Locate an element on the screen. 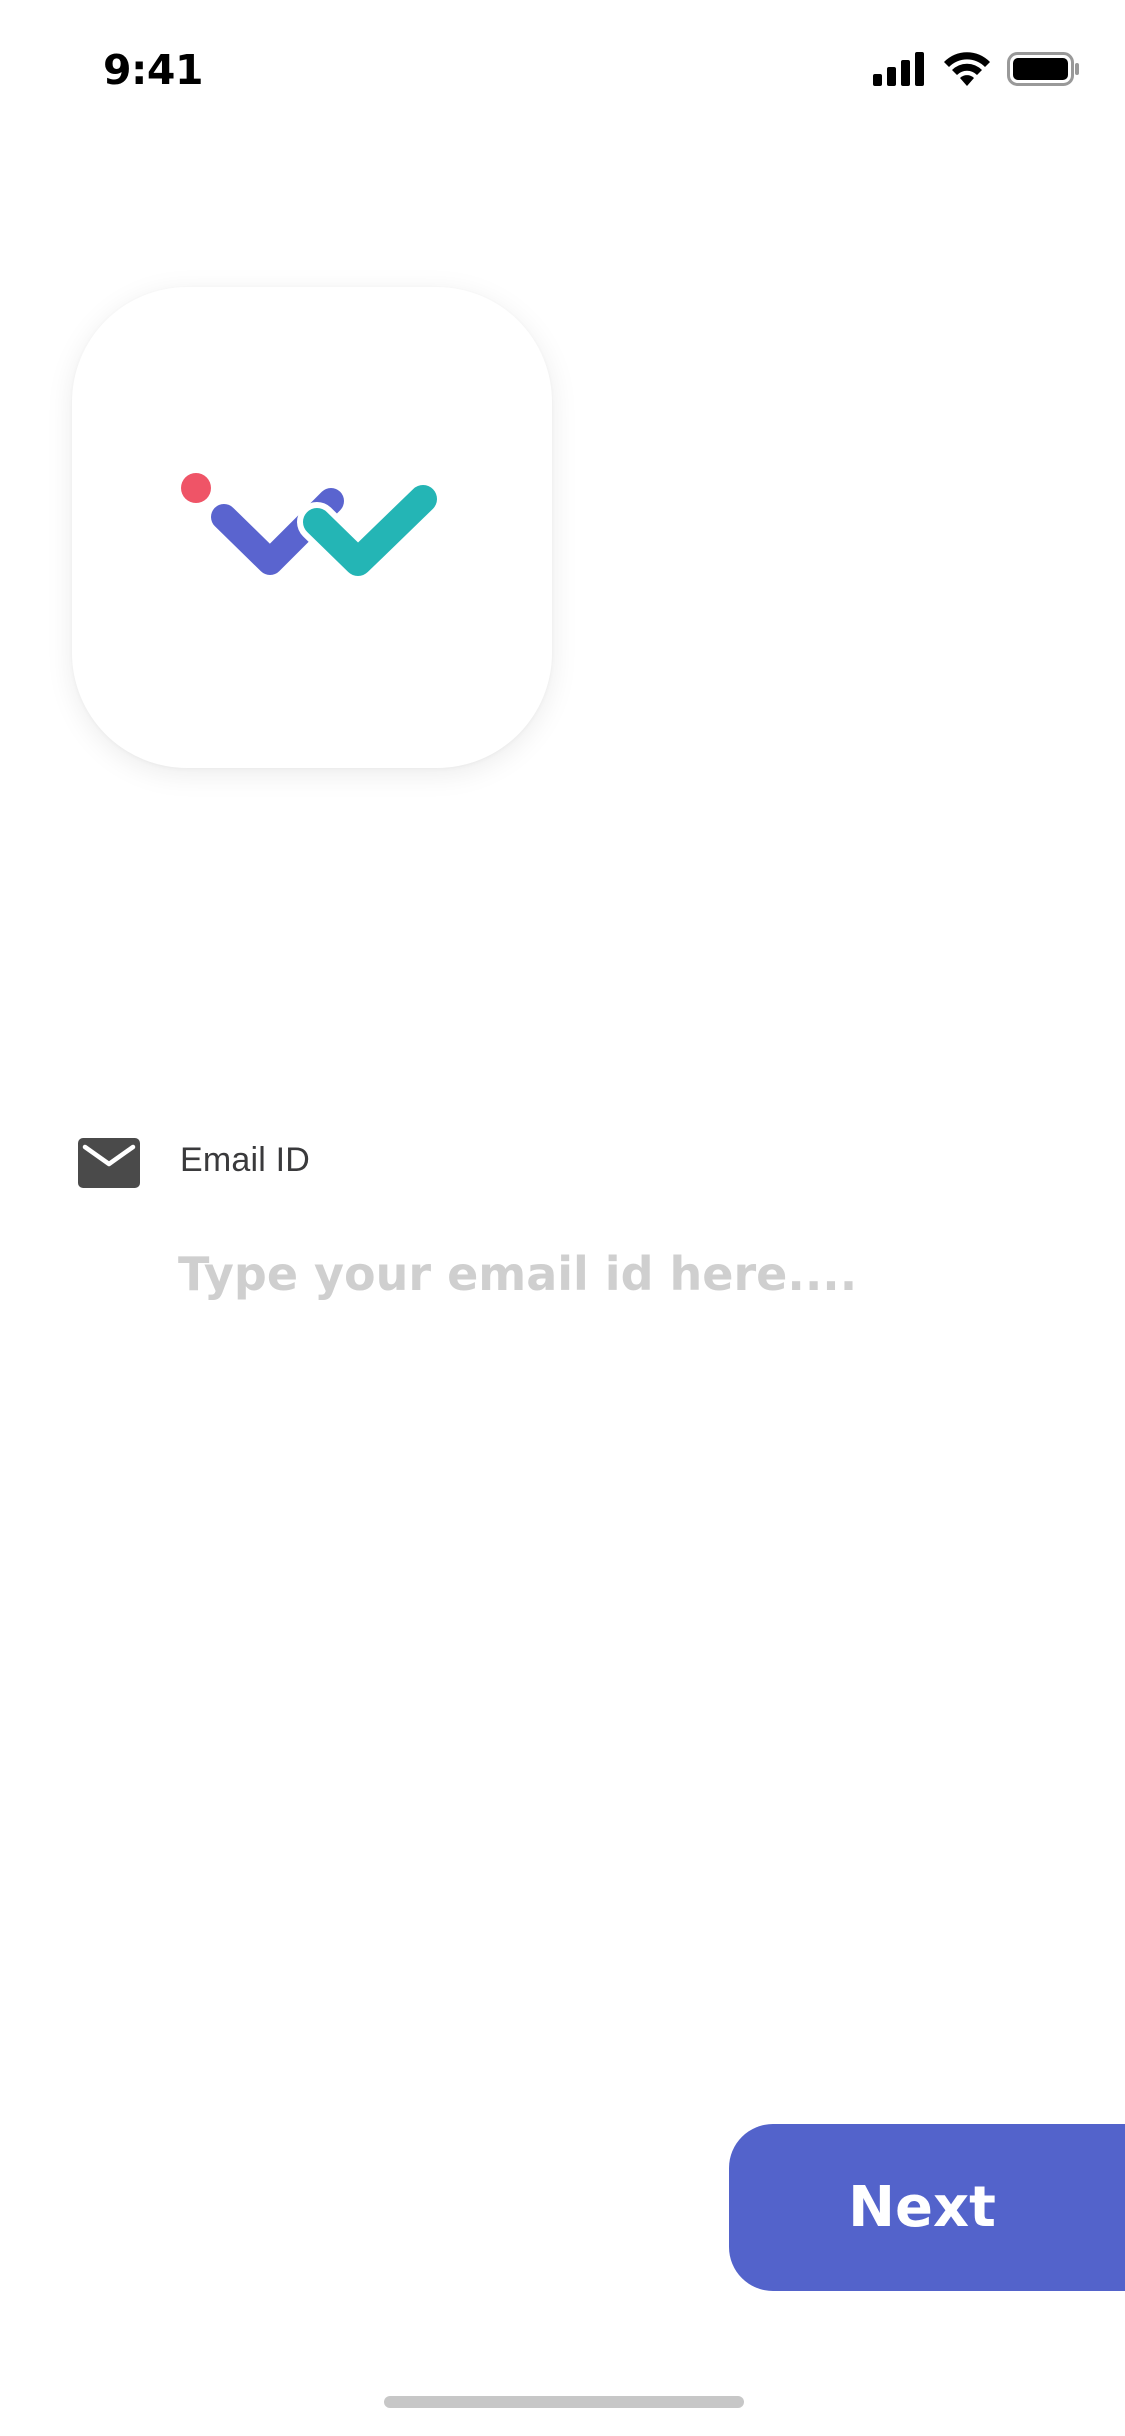 This screenshot has width=1125, height=2436. email-input is located at coordinates (608, 1274).